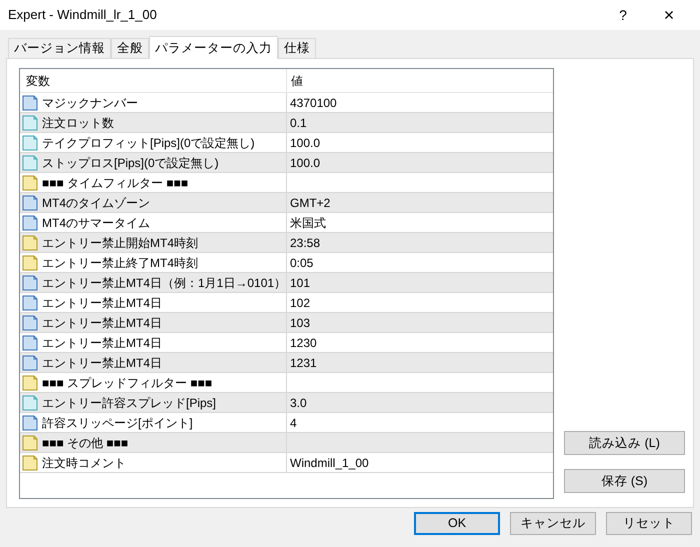 This screenshot has height=547, width=700. Describe the element at coordinates (286, 263) in the screenshot. I see `table-row: エントリー禁止終了MT4時刻 0:05` at that location.